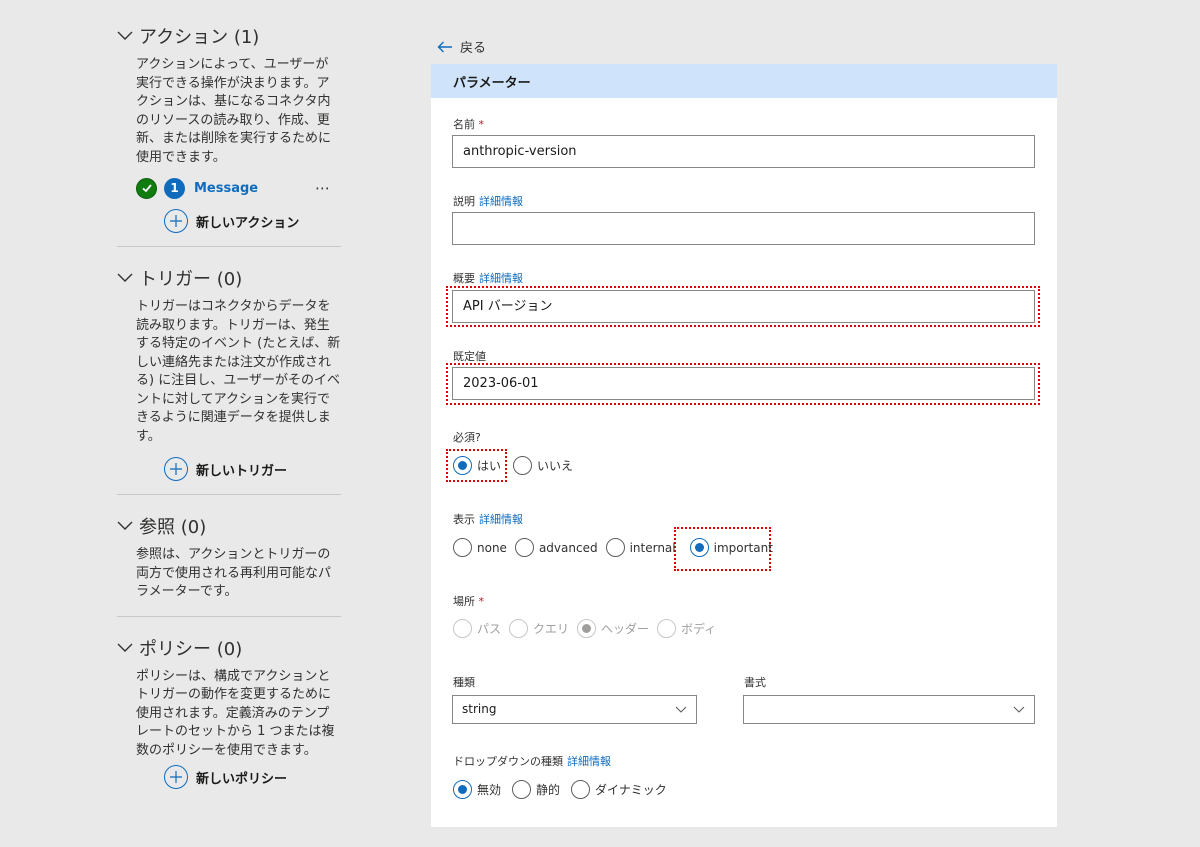 The image size is (1200, 847). I want to click on new-policy-label: 新しいポリシー, so click(242, 779).